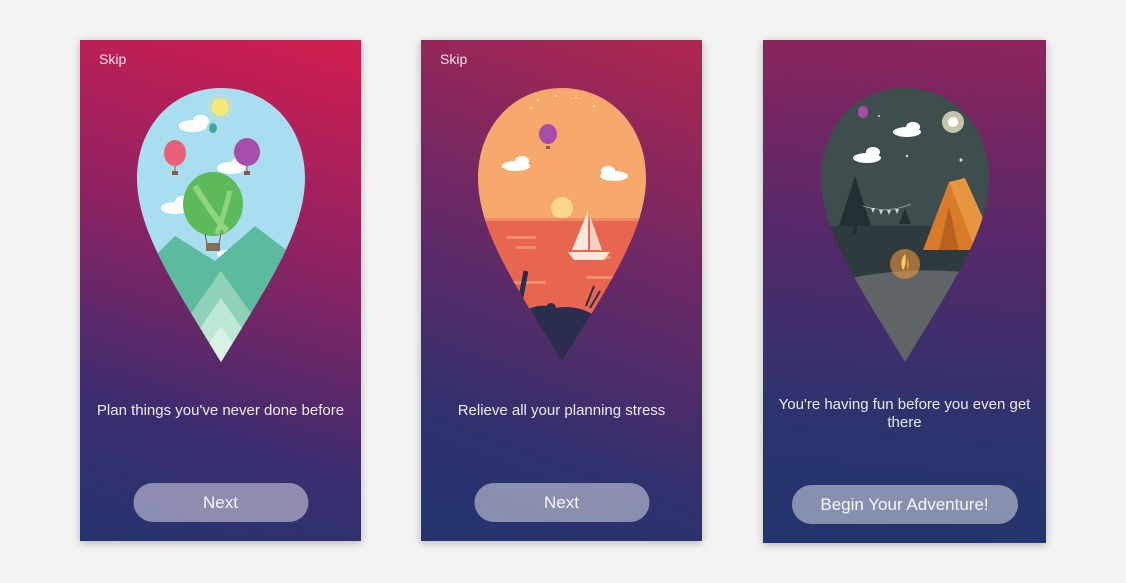  Describe the element at coordinates (220, 410) in the screenshot. I see `onboarding-caption: Plan things you've never done before` at that location.